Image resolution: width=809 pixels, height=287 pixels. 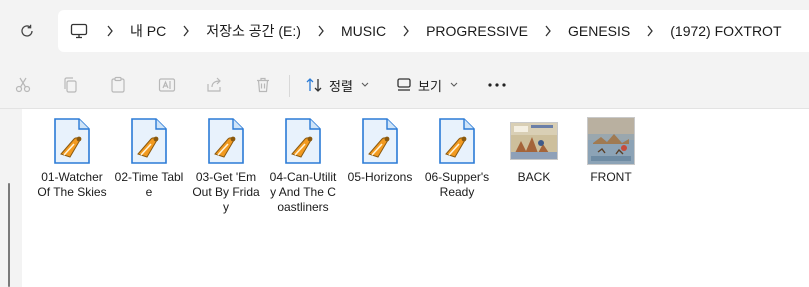 I want to click on breadcrumb-drive-e: 저장소 공간 (E:), so click(x=253, y=31).